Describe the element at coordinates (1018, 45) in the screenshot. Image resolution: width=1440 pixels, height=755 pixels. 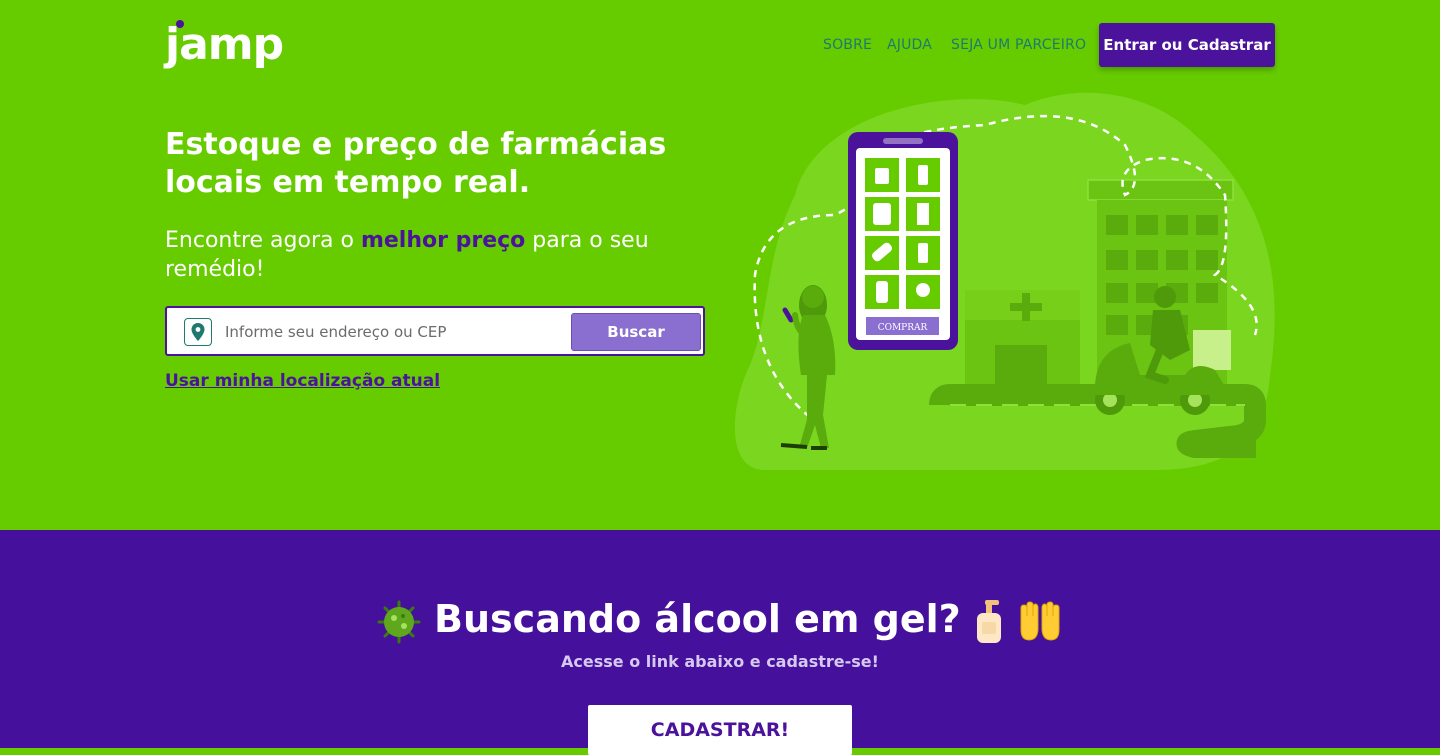
I see `nav-link-seja-um-parceiro: SEJA UM PARCEIRO` at that location.